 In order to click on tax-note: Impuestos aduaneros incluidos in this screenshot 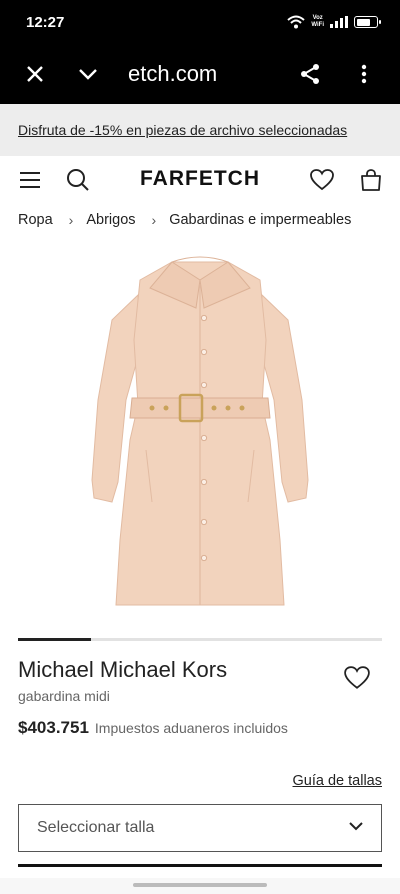, I will do `click(191, 728)`.